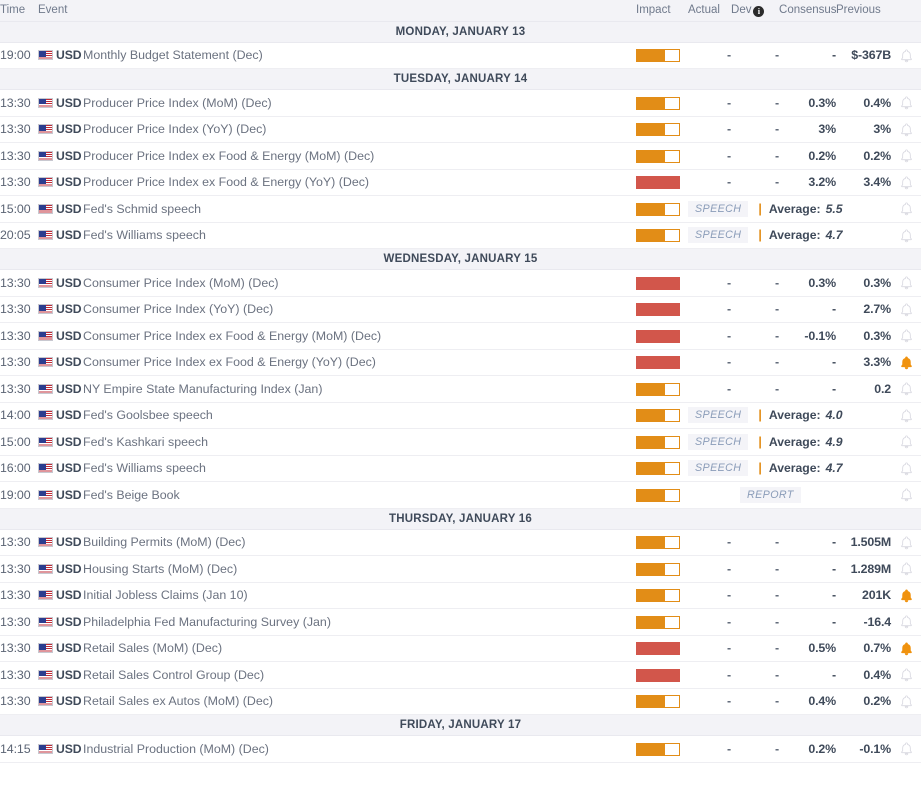 The height and width of the screenshot is (799, 921). Describe the element at coordinates (360, 209) in the screenshot. I see `event-name: Fed's Schmid speech` at that location.